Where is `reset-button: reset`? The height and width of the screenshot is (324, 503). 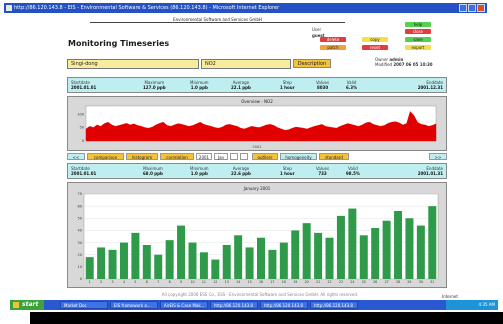
reset-button: reset is located at coordinates (375, 47).